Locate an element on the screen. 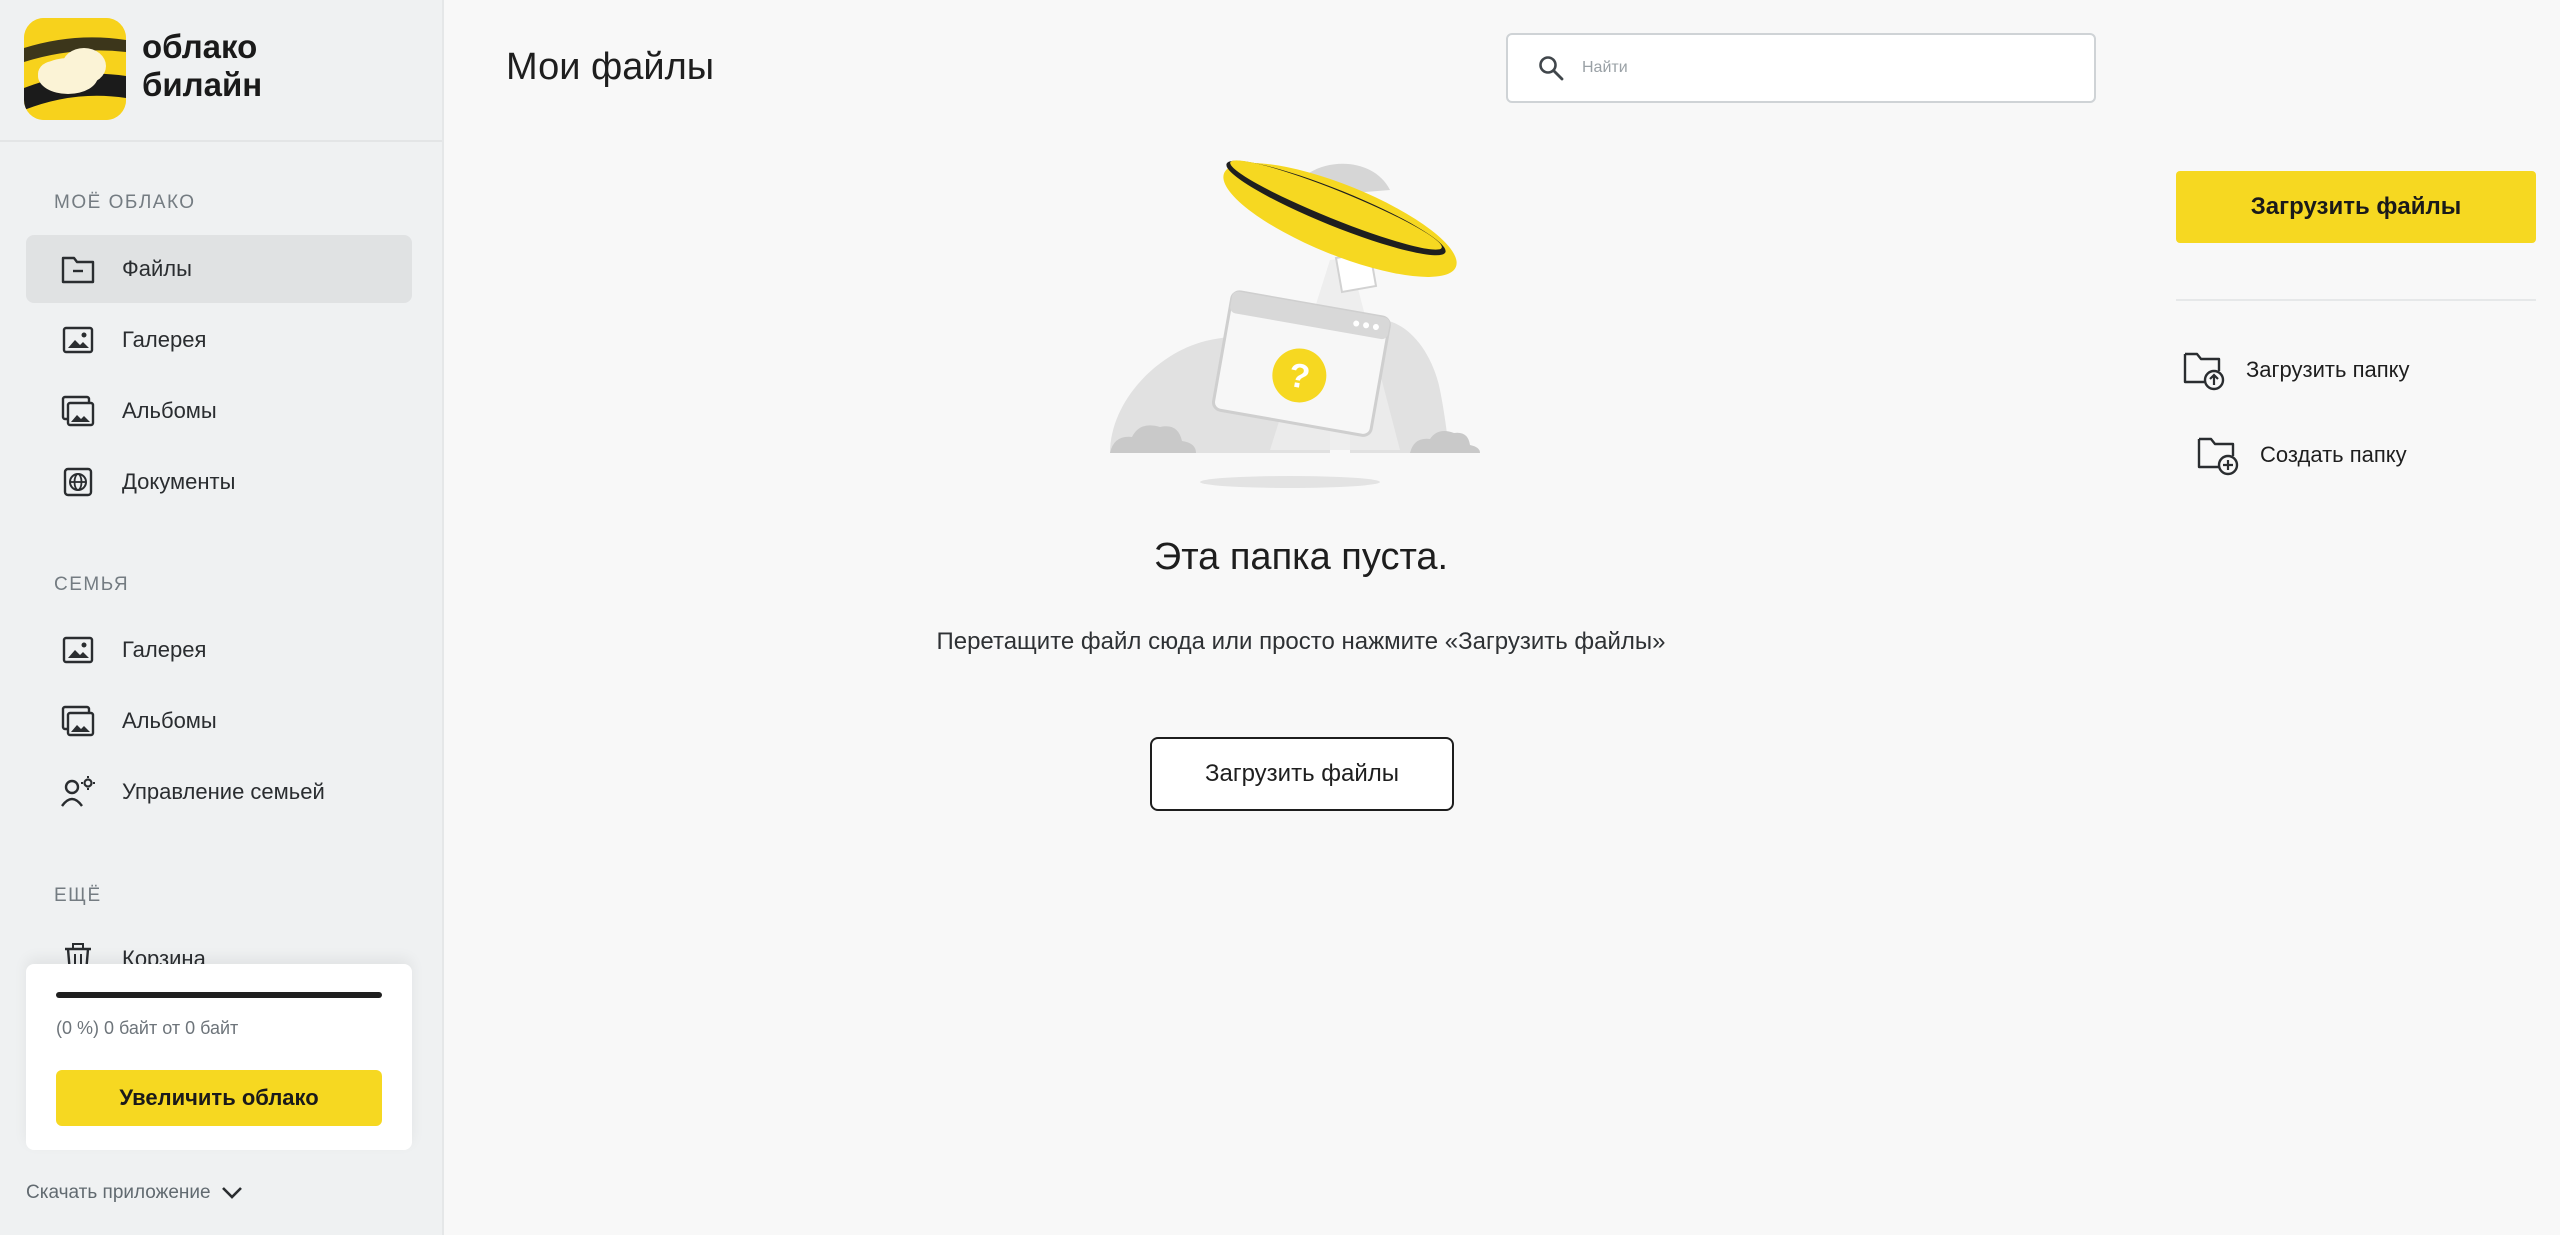 This screenshot has width=2560, height=1235. upload-folder-label: Загрузить папку is located at coordinates (2328, 369).